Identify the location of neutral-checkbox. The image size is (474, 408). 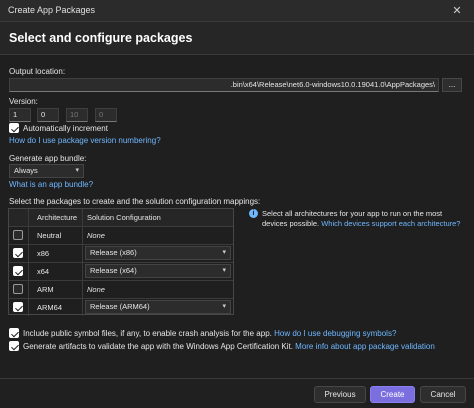
(18, 235).